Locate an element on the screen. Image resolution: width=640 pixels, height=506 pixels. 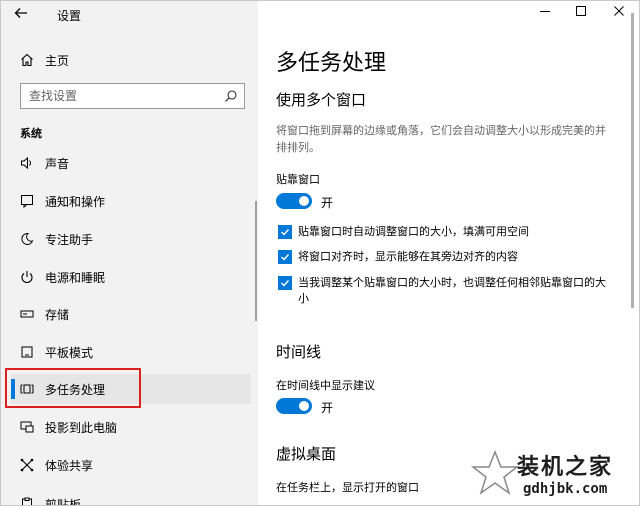
snap-option-fill-label: 贴靠窗口时自动调整窗口的大小，填满可用空间 is located at coordinates (413, 231).